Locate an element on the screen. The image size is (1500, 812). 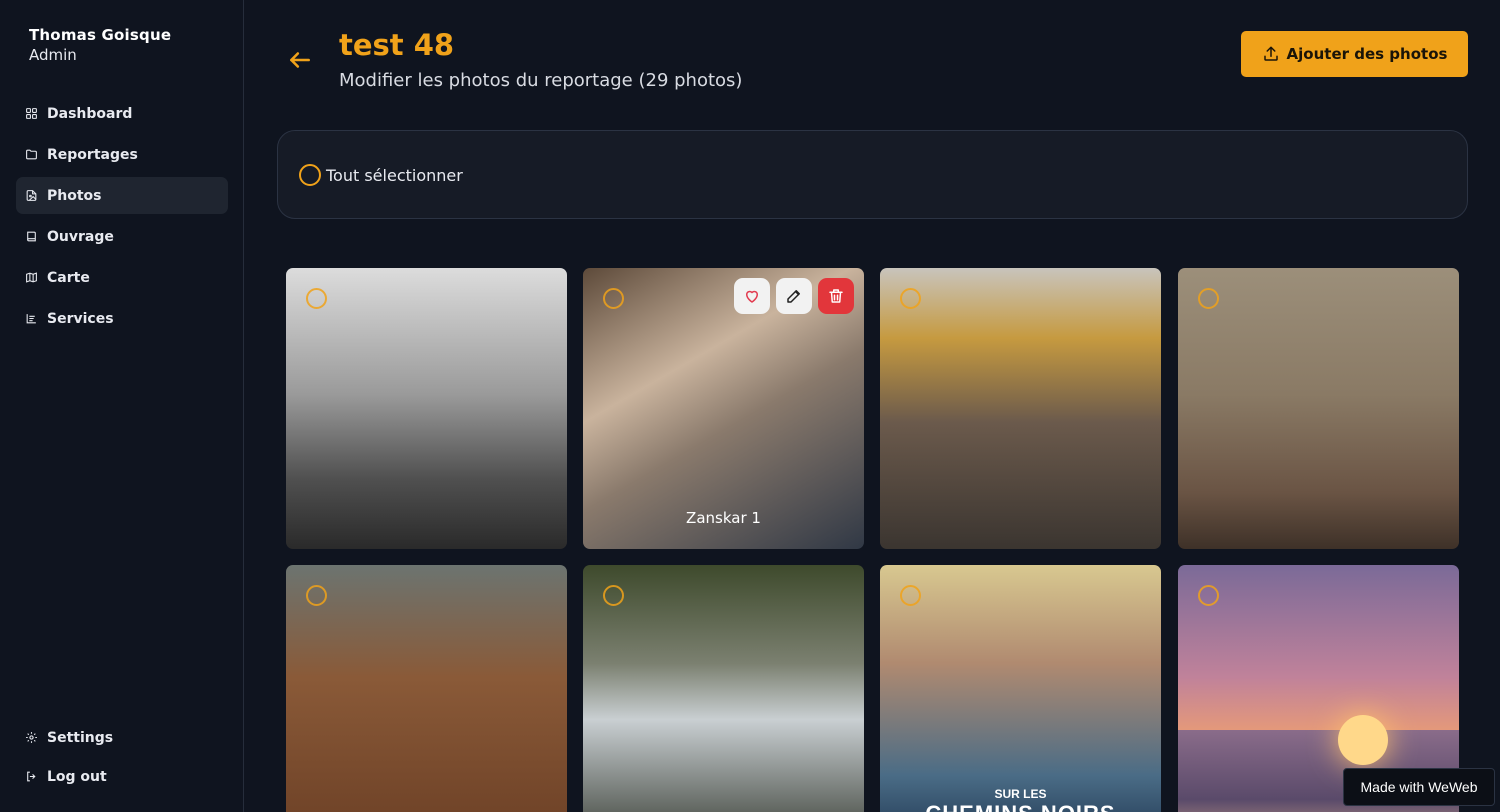
back-button is located at coordinates (300, 60).